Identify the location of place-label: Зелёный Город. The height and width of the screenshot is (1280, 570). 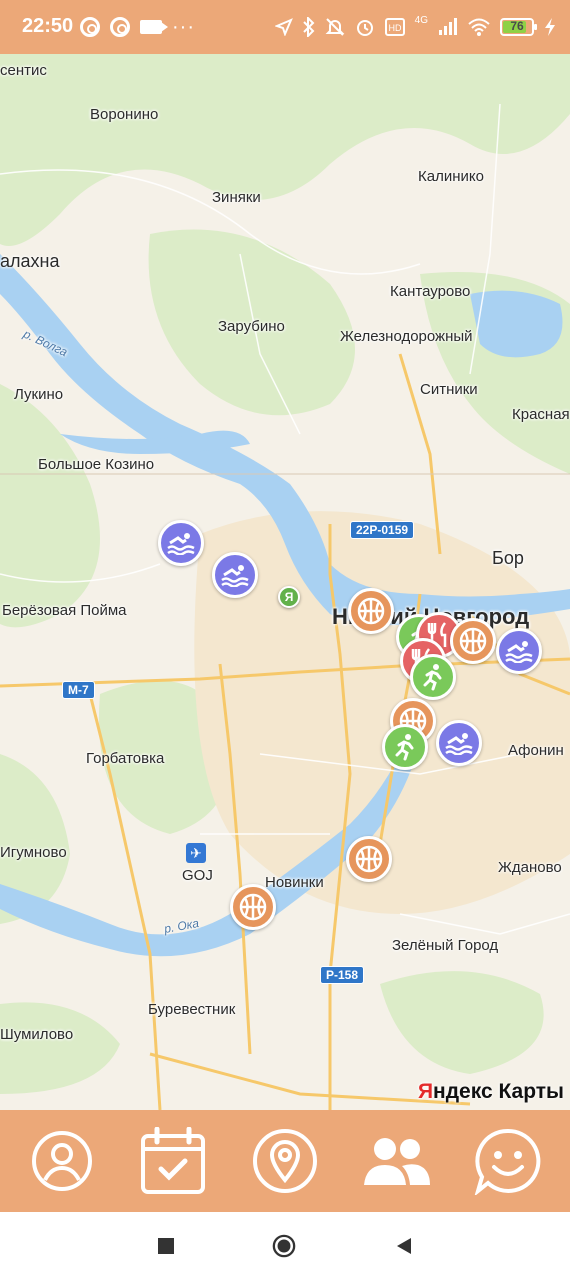
(445, 945).